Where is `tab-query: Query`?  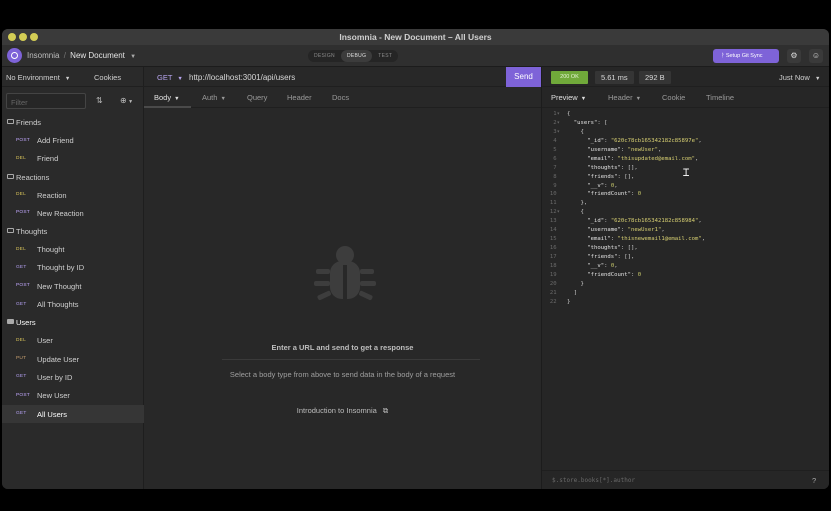 tab-query: Query is located at coordinates (257, 97).